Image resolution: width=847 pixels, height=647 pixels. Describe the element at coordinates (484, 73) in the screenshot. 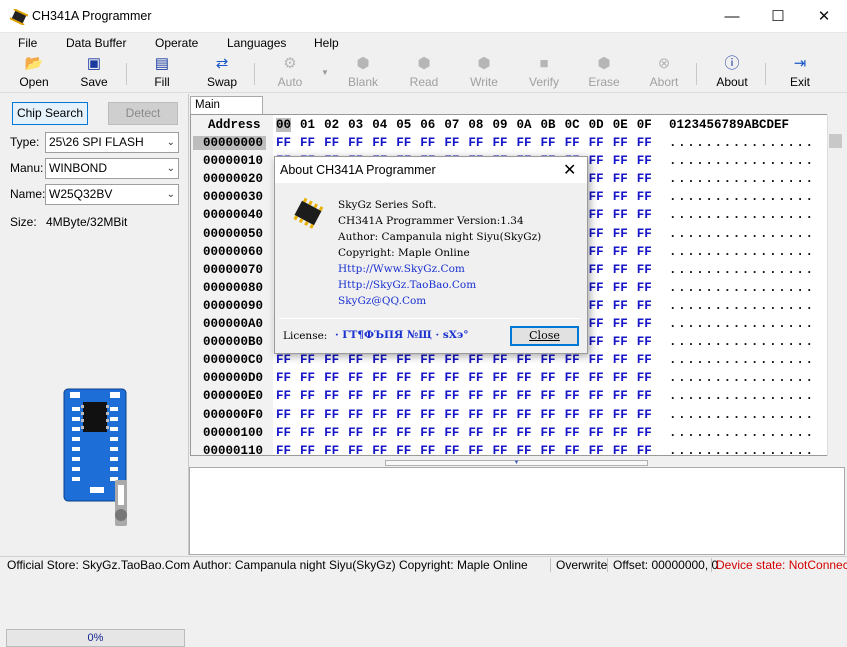

I see `write-button: ⬢ Write` at that location.